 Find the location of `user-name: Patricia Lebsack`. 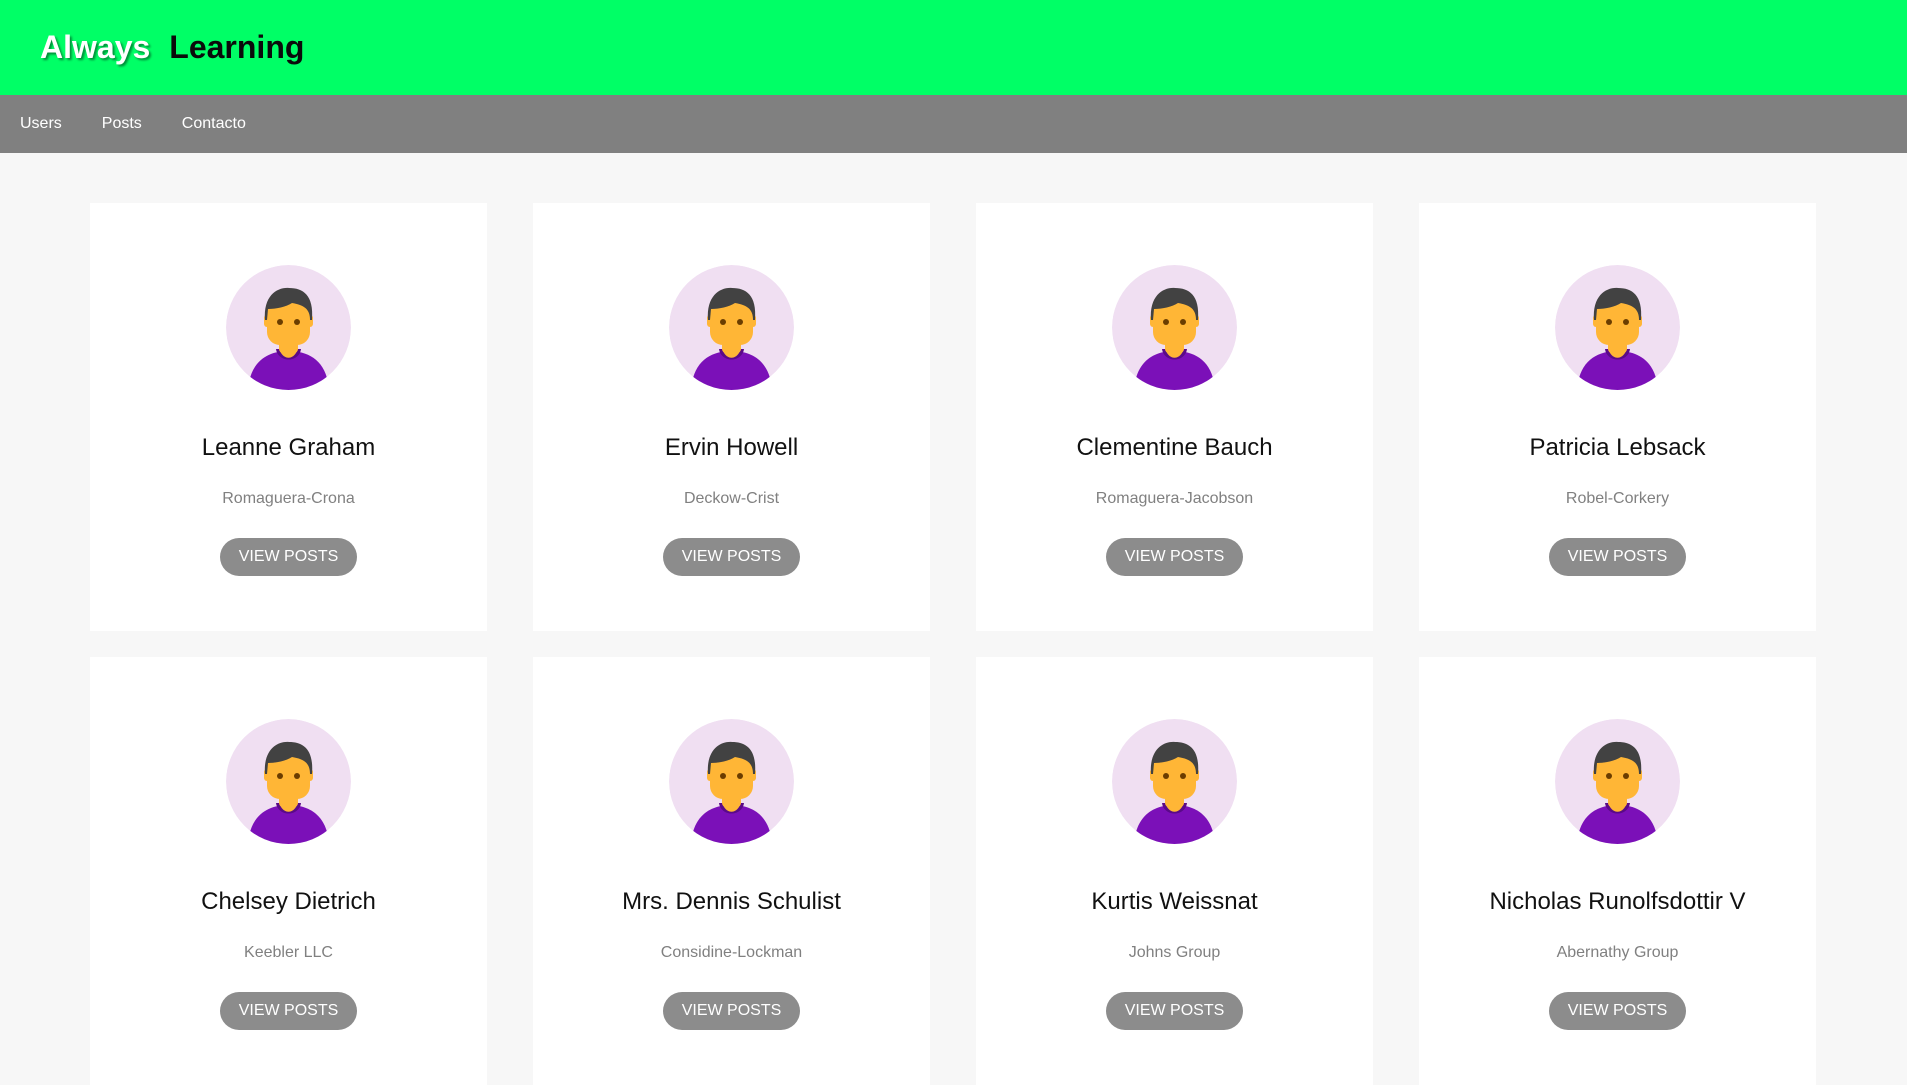

user-name: Patricia Lebsack is located at coordinates (1617, 447).